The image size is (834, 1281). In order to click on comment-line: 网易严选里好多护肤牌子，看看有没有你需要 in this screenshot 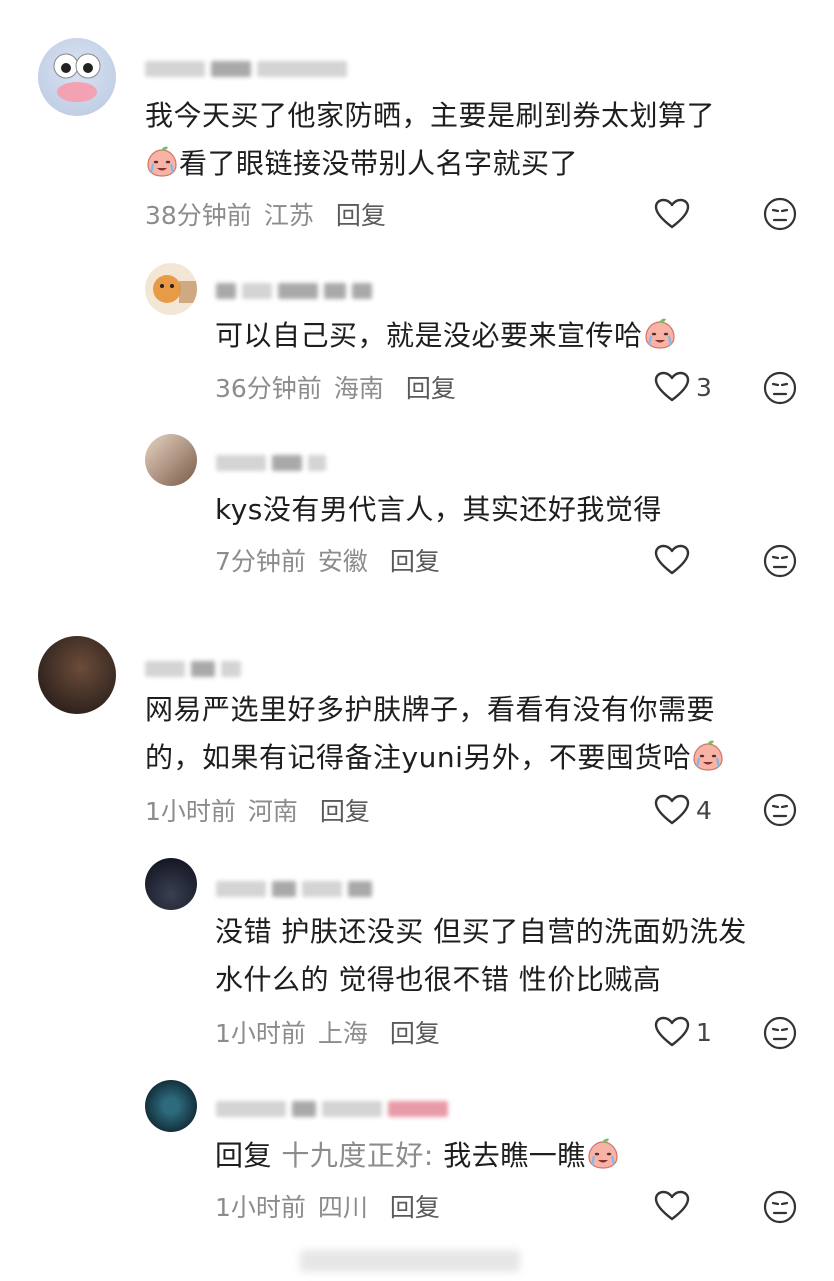, I will do `click(430, 709)`.